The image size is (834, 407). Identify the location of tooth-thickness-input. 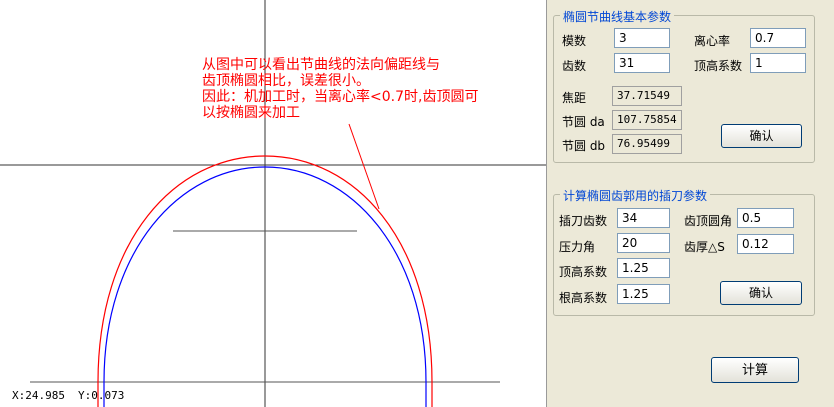
(765, 244).